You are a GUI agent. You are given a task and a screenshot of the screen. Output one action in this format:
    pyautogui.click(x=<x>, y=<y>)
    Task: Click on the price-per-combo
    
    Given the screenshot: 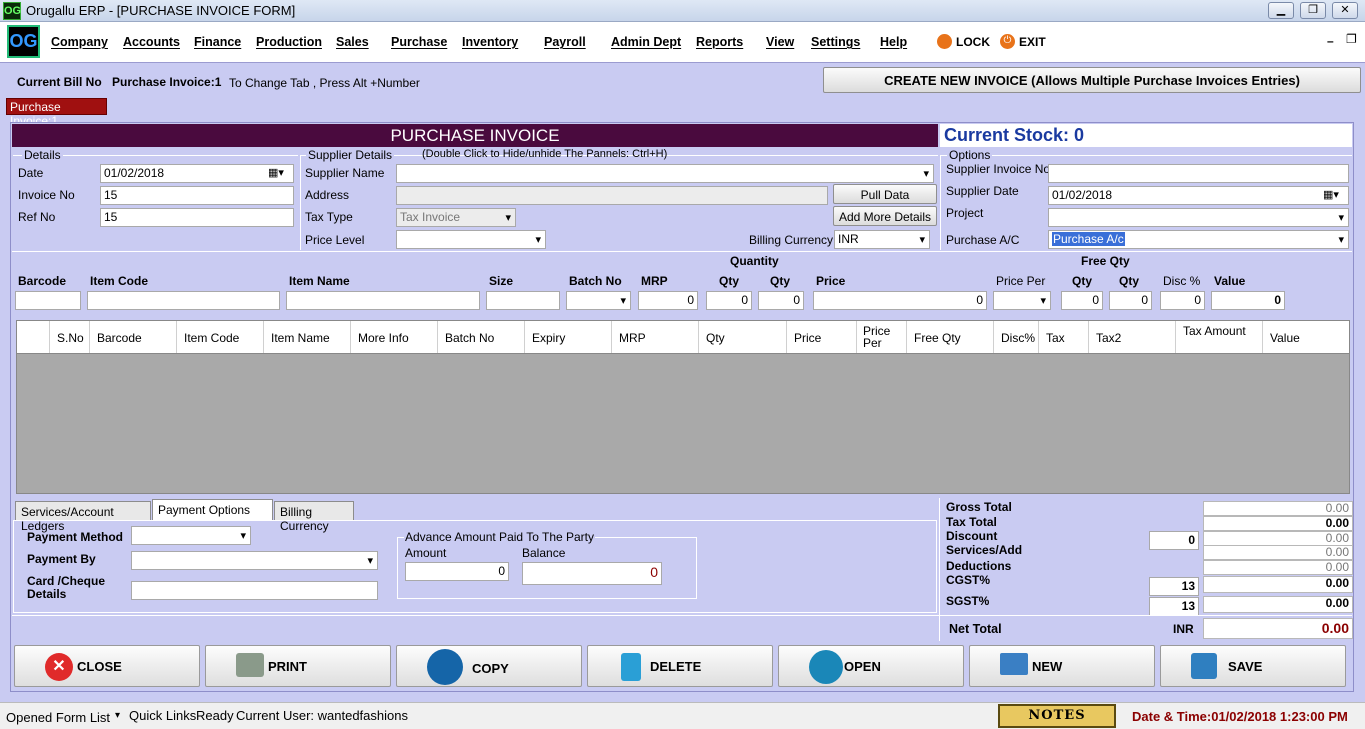 What is the action you would take?
    pyautogui.click(x=1022, y=300)
    